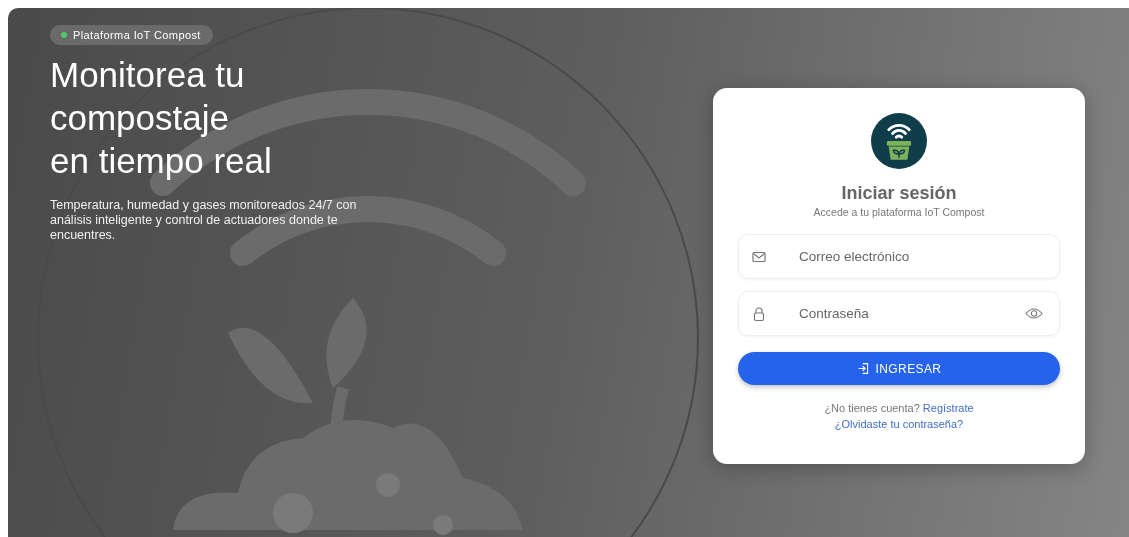 Image resolution: width=1129 pixels, height=537 pixels. I want to click on password-input: Contraseña, so click(911, 313).